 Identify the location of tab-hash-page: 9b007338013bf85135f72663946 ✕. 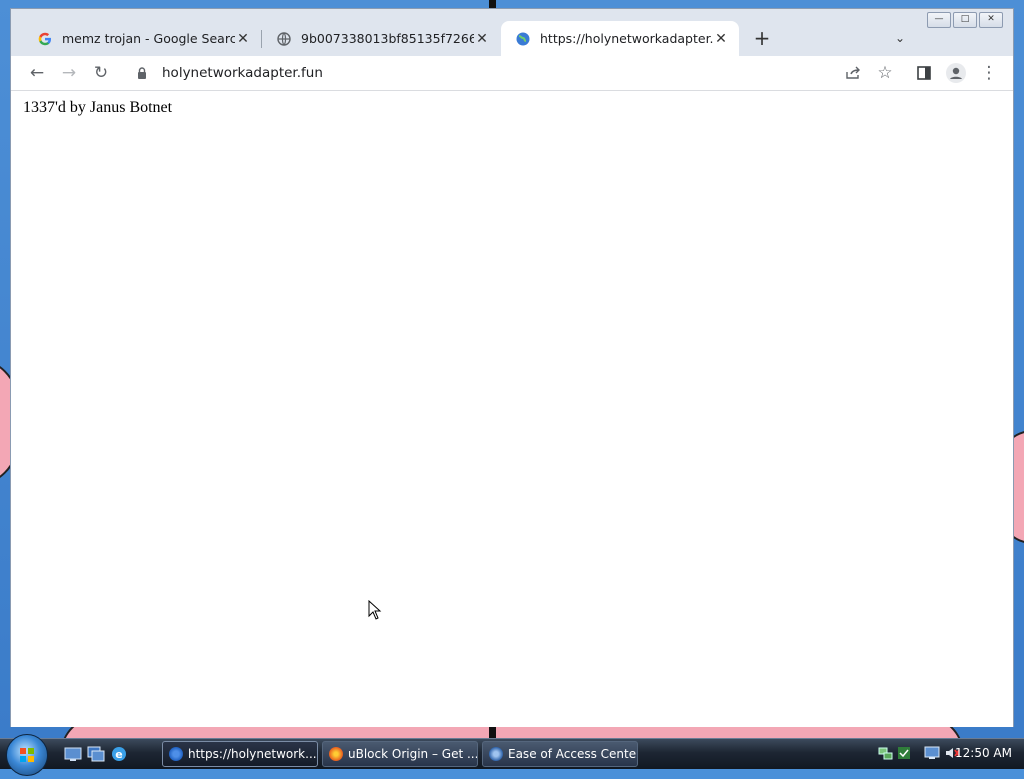
(381, 38).